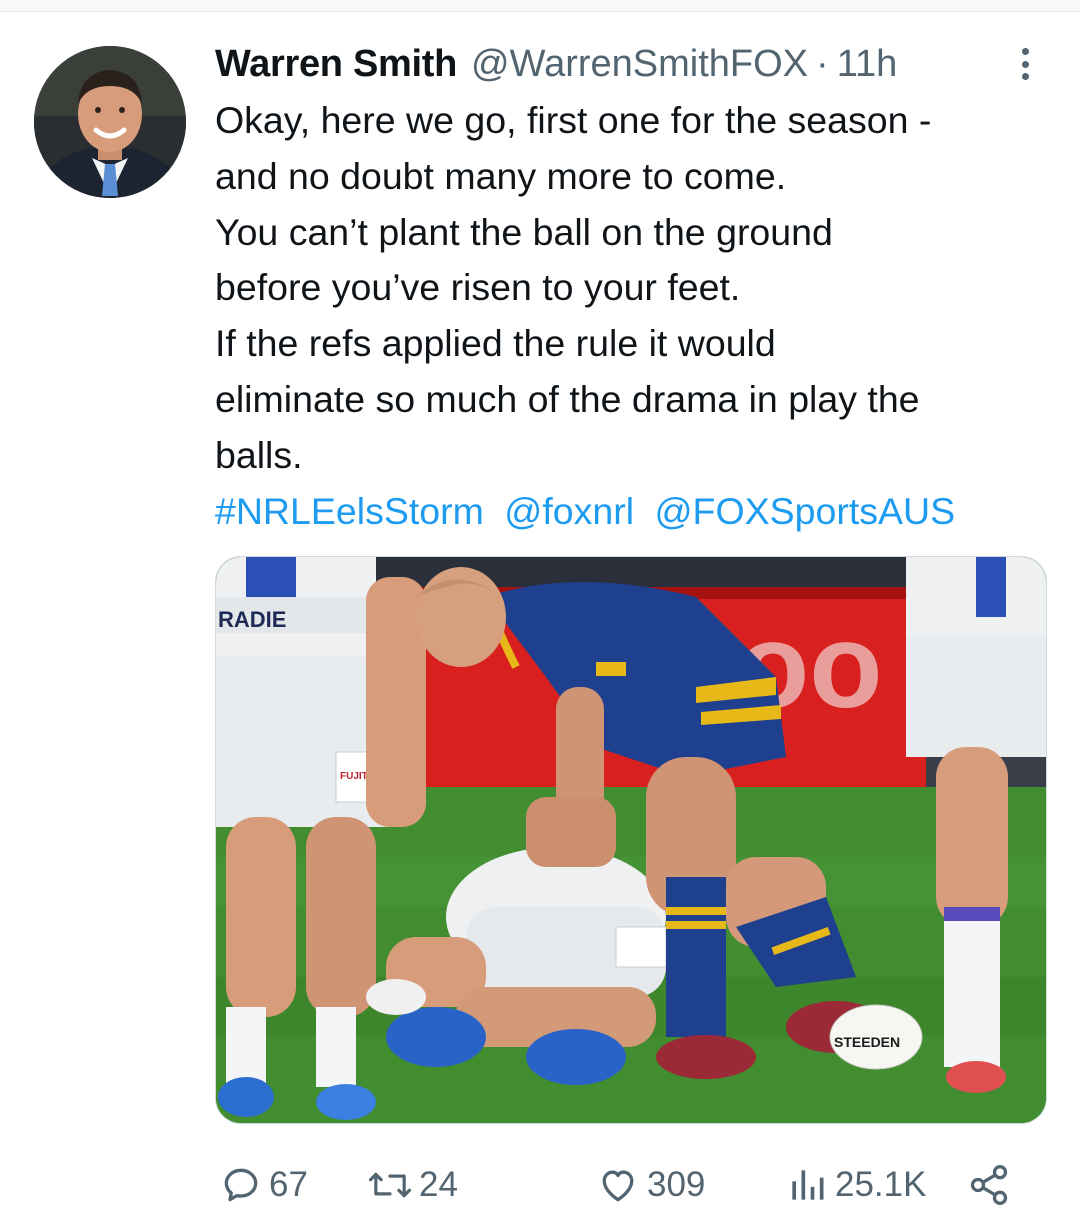 The height and width of the screenshot is (1230, 1080). What do you see at coordinates (478, 287) in the screenshot?
I see `tweet-text-line: before you’ve risen to your feet.` at bounding box center [478, 287].